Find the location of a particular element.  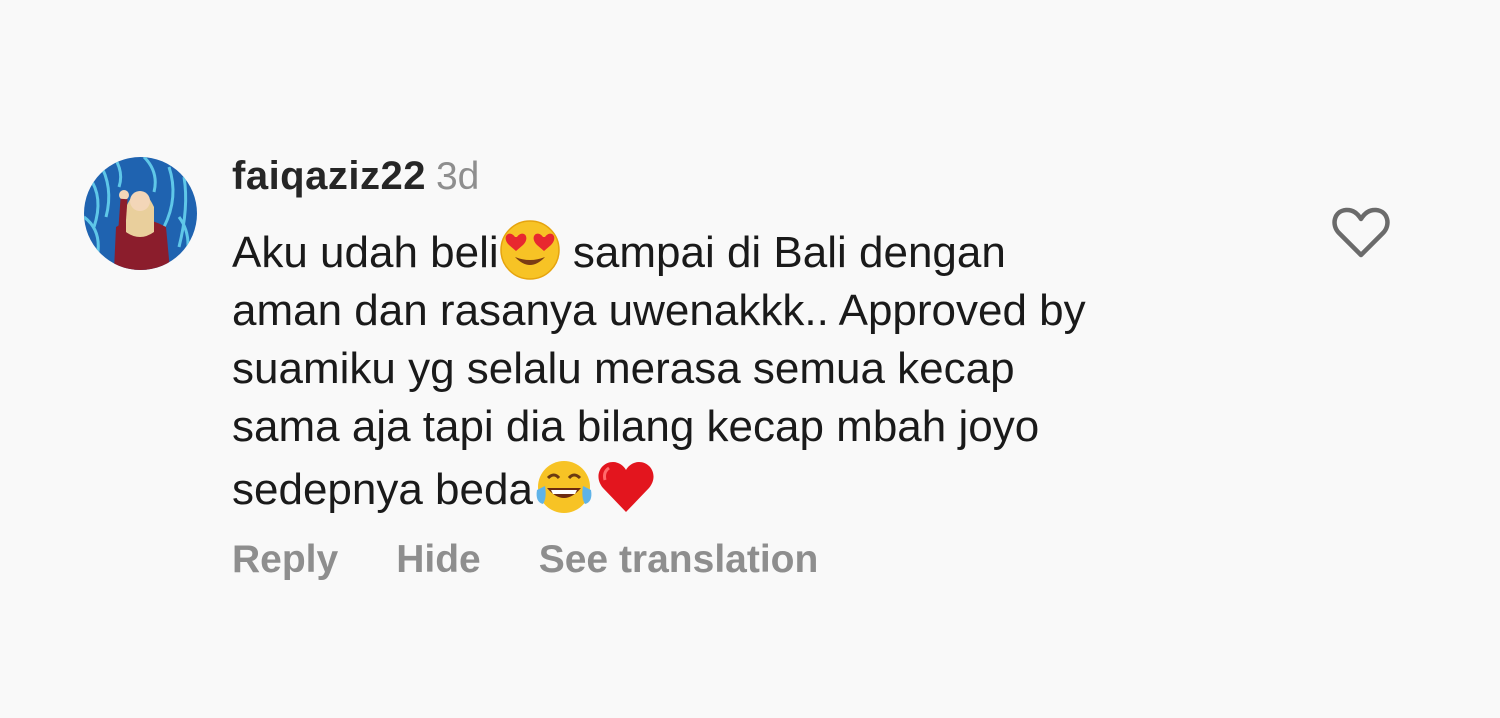

heart-eyes-emoji is located at coordinates (530, 250).